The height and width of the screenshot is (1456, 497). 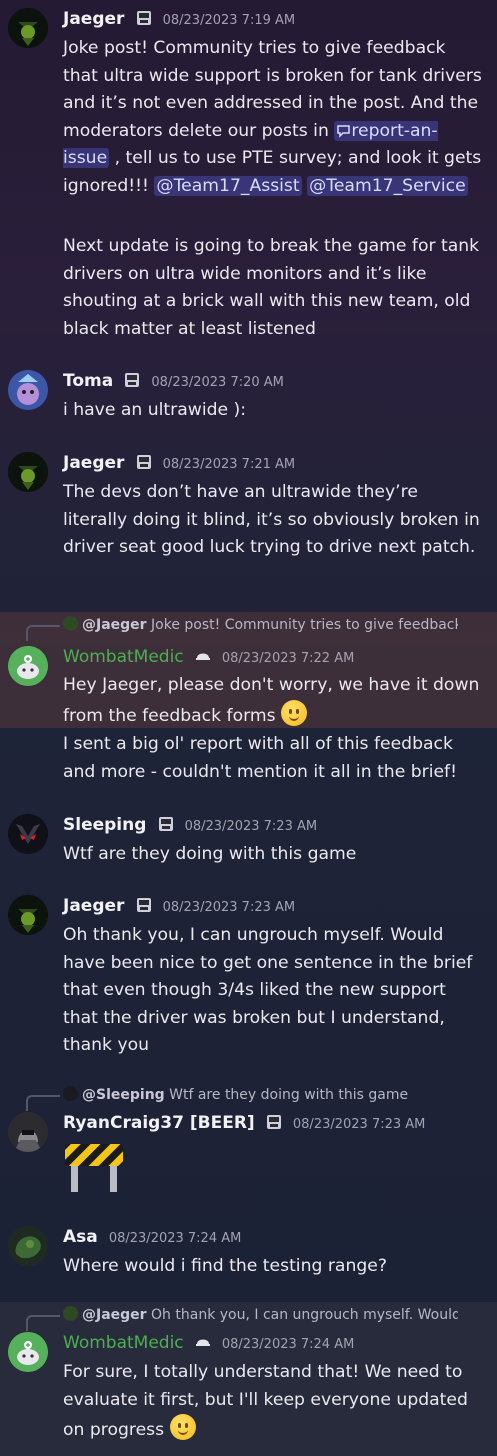 I want to click on message-text: i have an ultrawide ):, so click(x=155, y=410).